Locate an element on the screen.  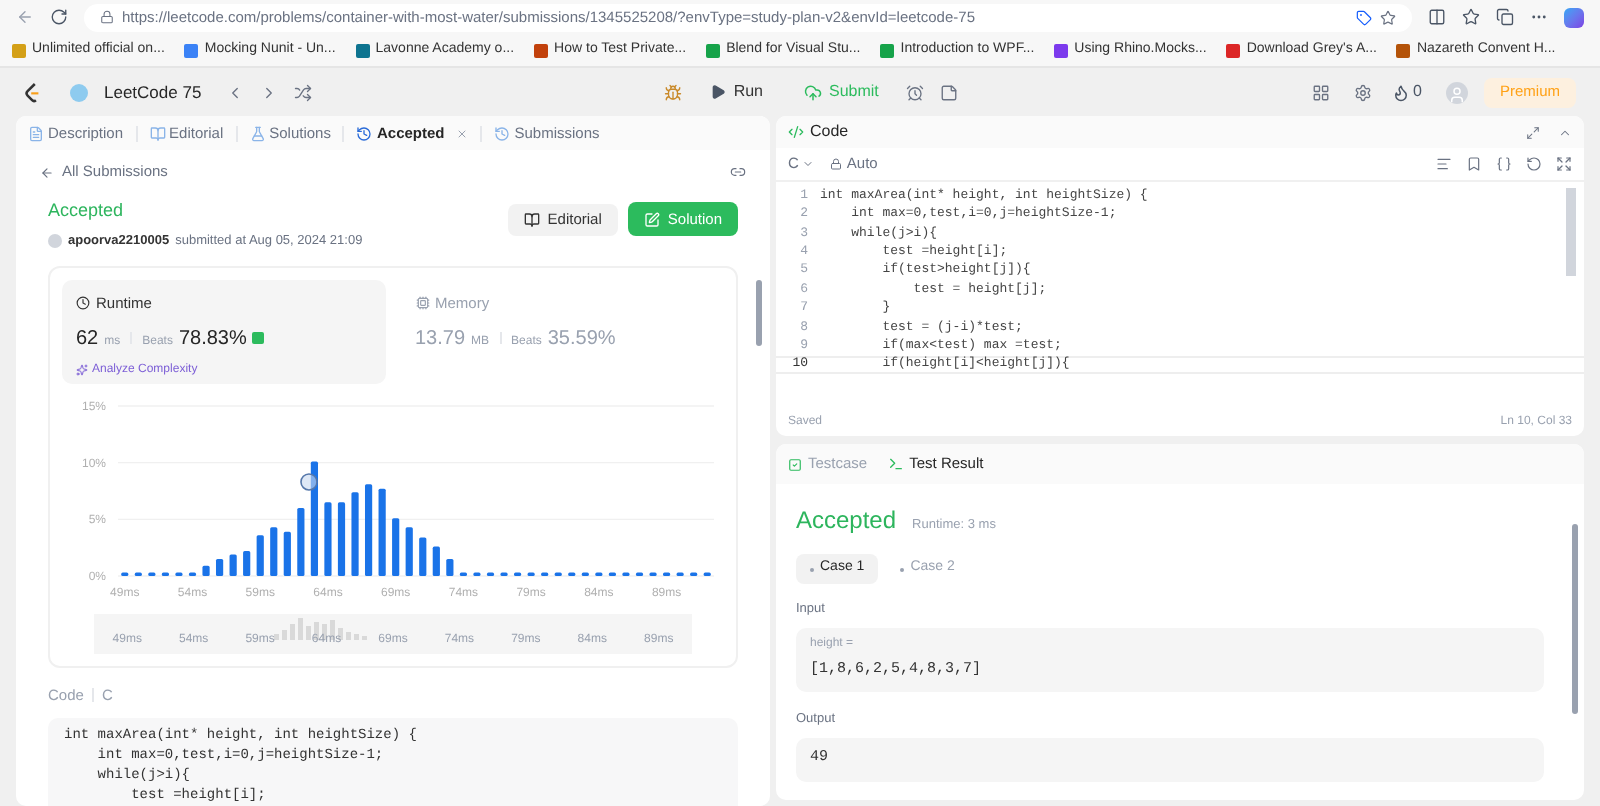
logo-icon is located at coordinates (33, 92).